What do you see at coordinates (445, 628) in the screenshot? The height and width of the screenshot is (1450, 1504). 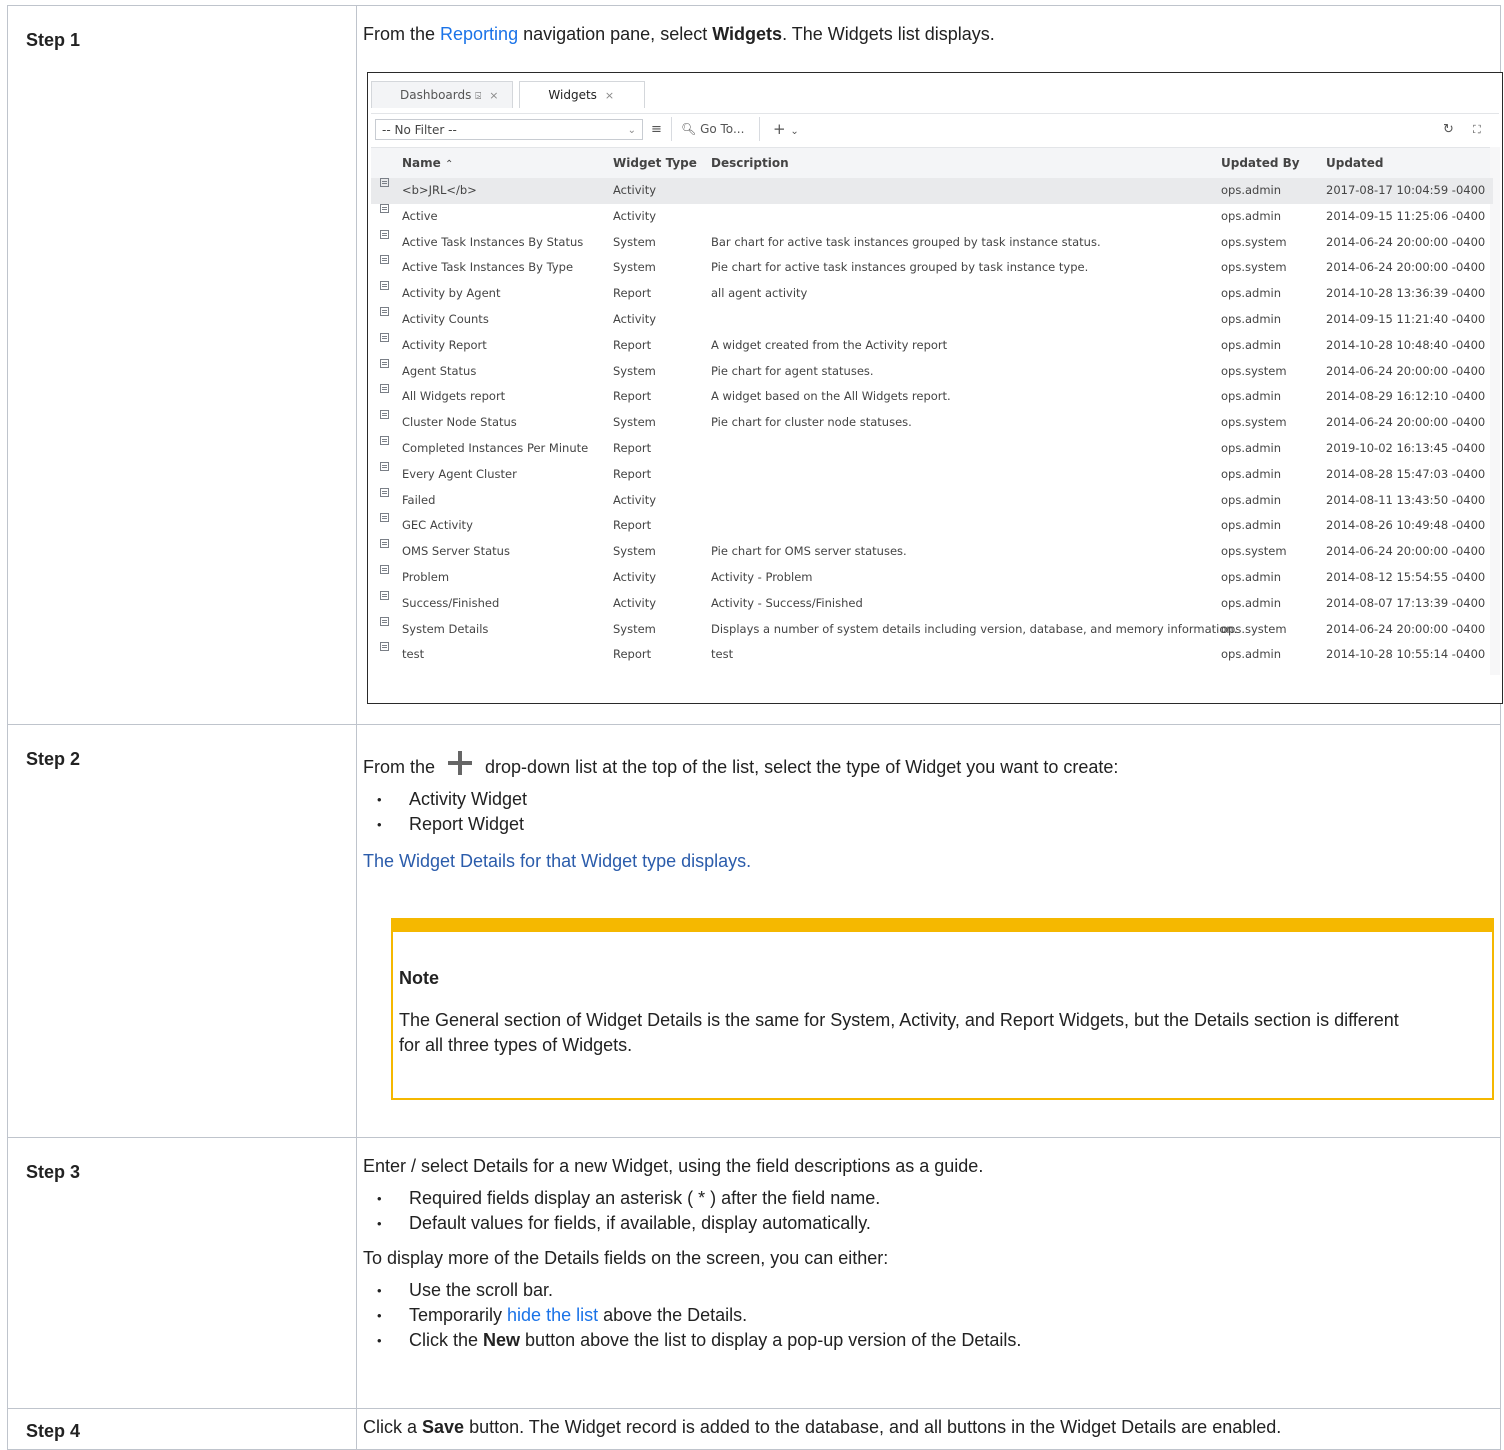 I see `cell-name: System Details` at bounding box center [445, 628].